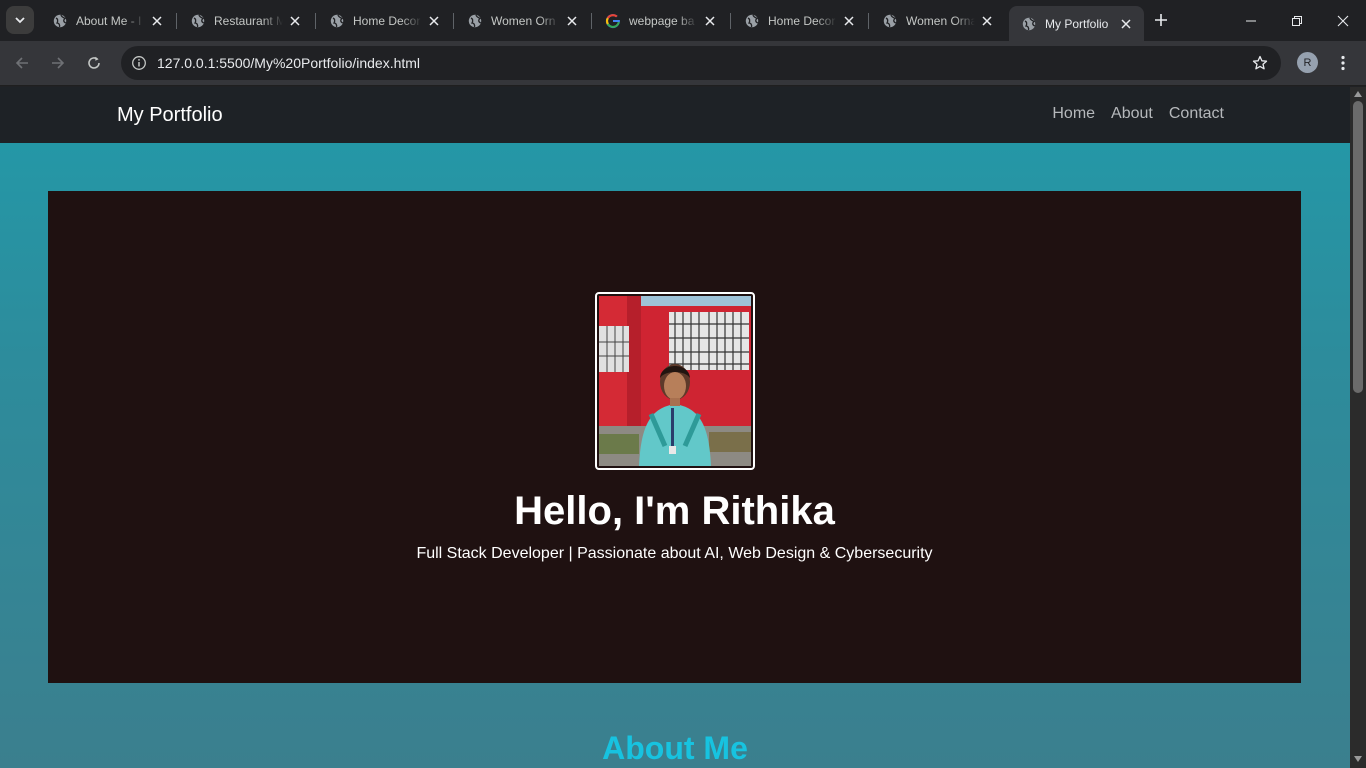 The image size is (1366, 768). I want to click on tab-search-button, so click(20, 20).